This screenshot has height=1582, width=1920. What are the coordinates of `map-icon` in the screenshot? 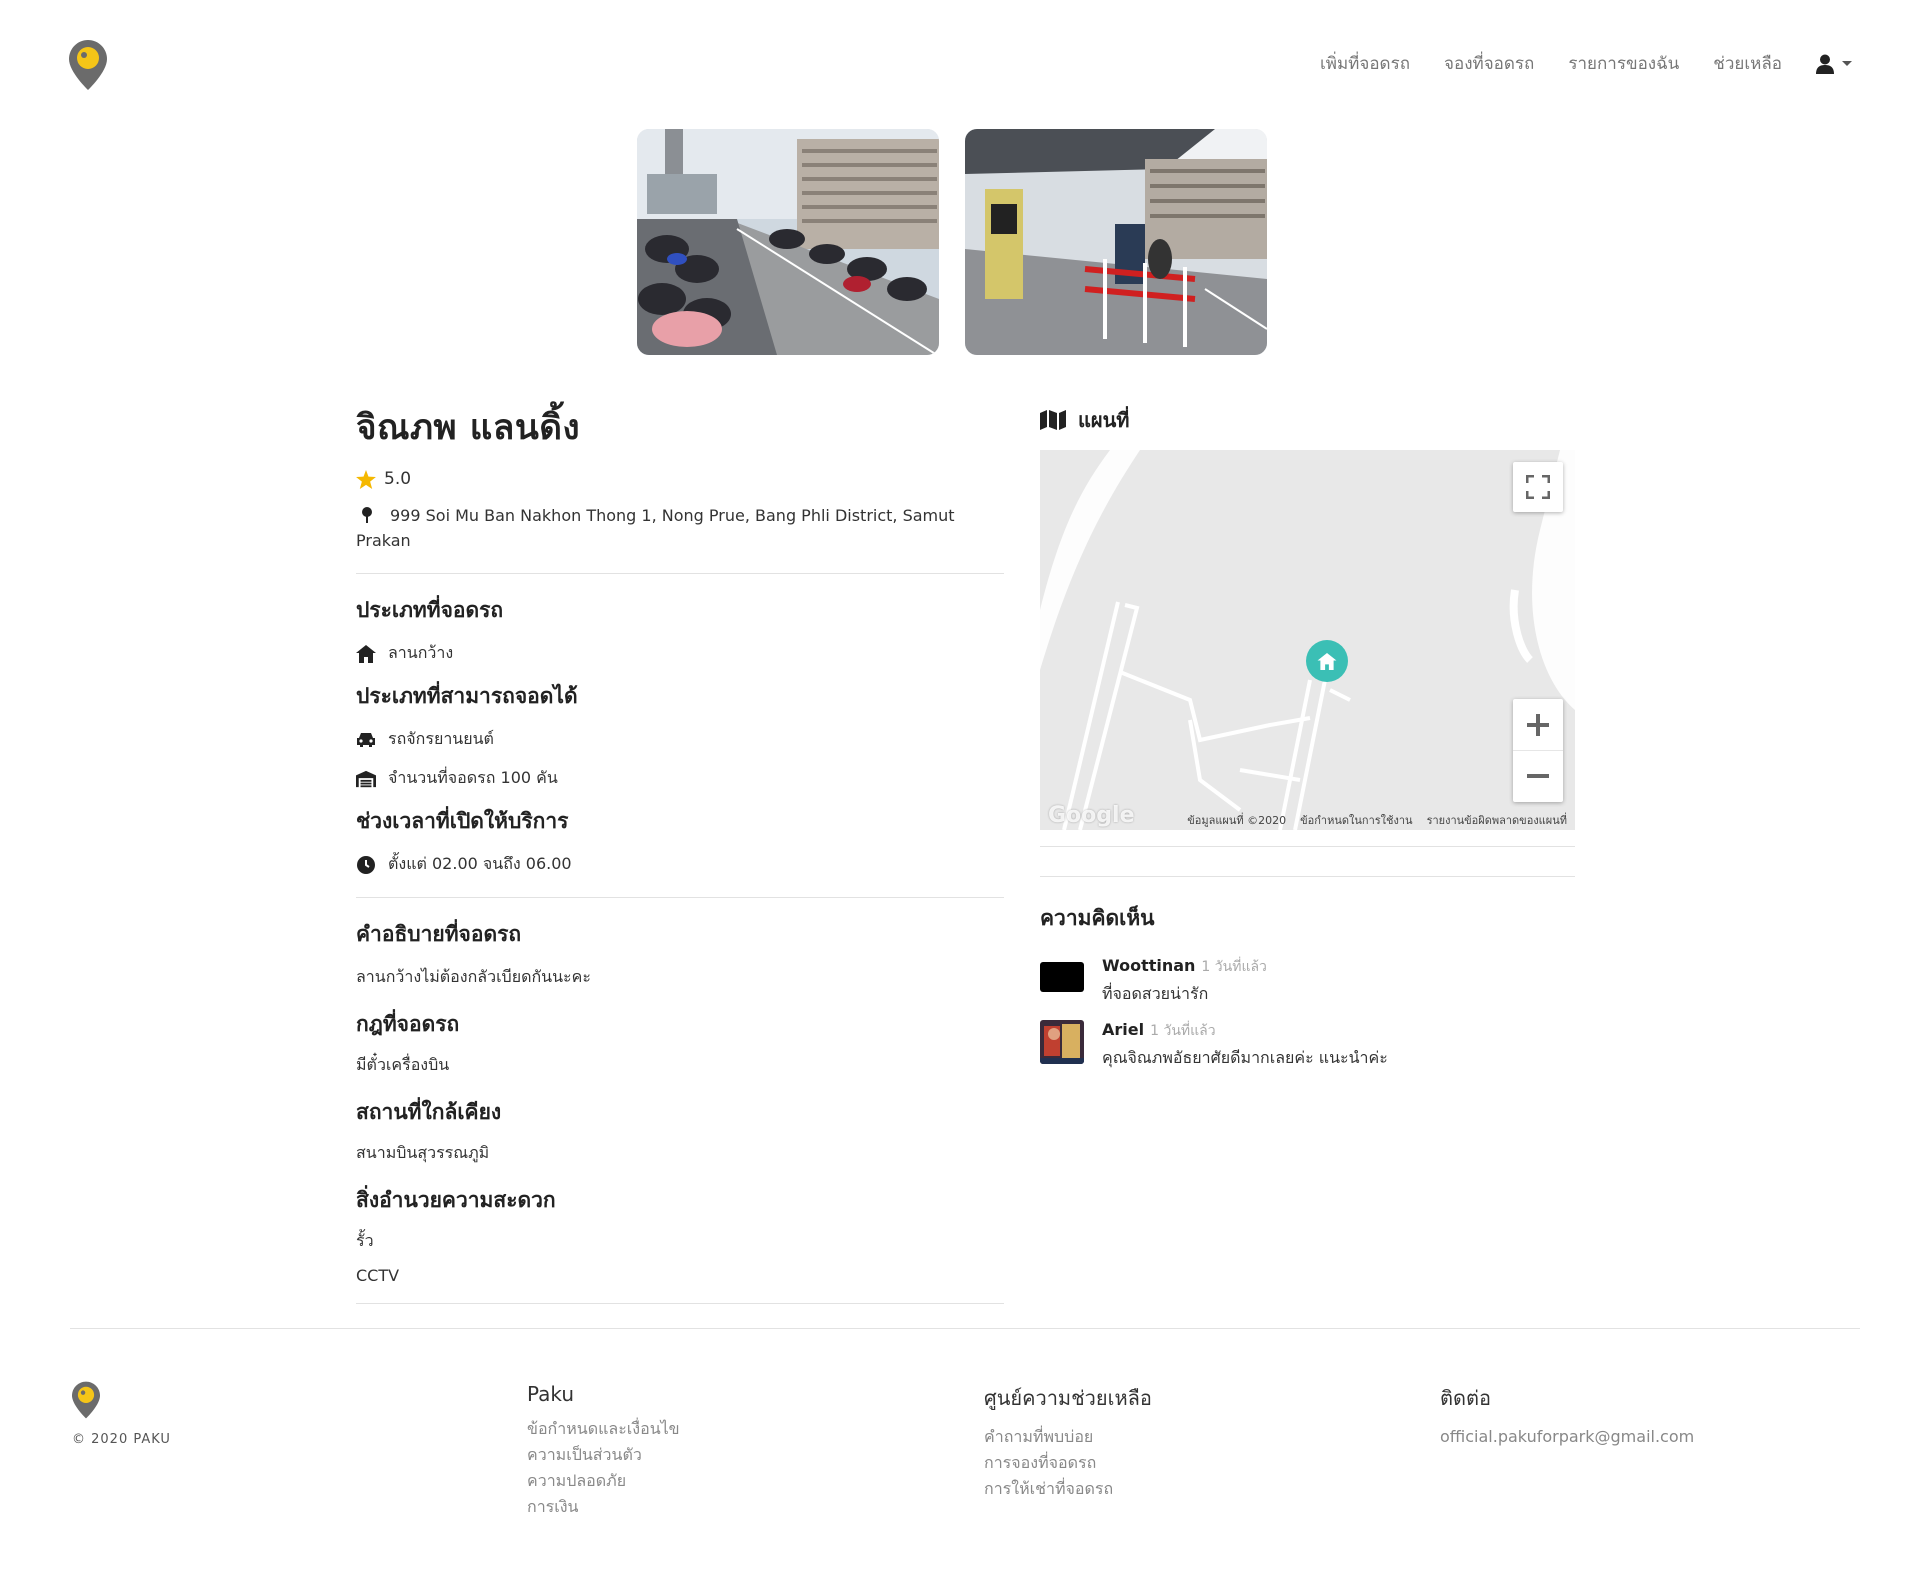 It's located at (1053, 420).